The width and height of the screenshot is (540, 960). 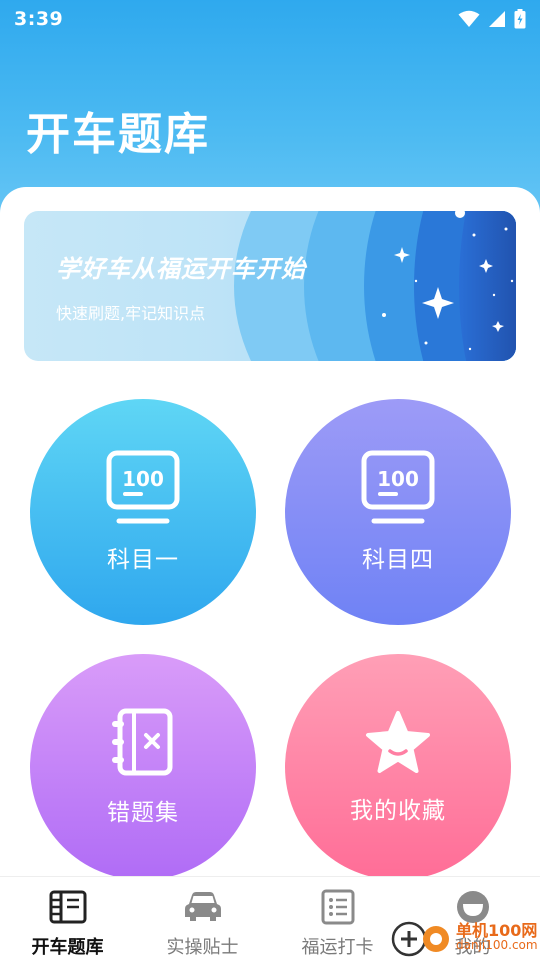 I want to click on site-watermark: 单机100网 danji100.com, so click(x=465, y=938).